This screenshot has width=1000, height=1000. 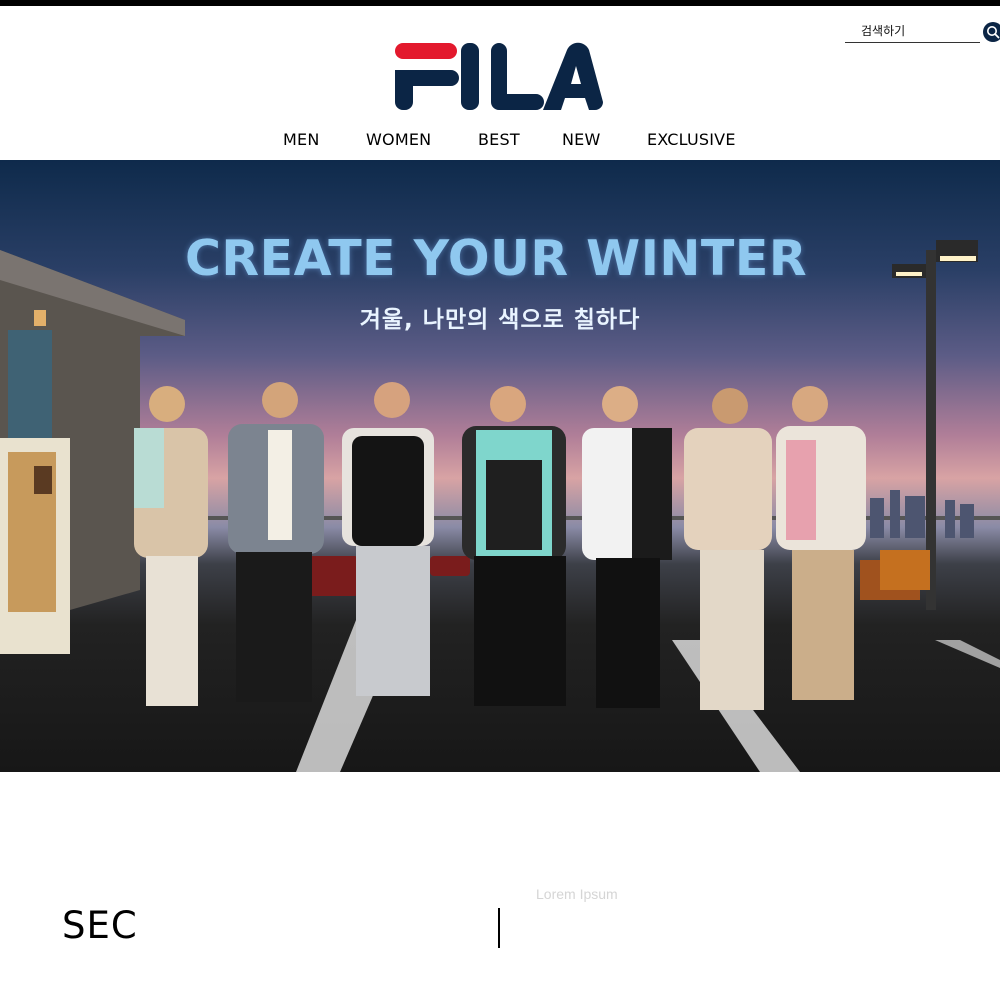 I want to click on top-bar, so click(x=500, y=3).